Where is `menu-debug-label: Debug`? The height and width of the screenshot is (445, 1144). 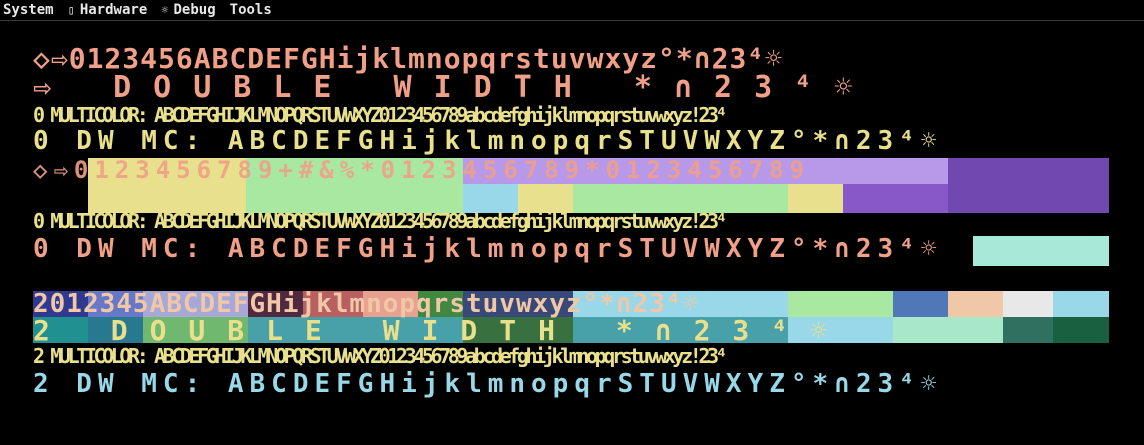 menu-debug-label: Debug is located at coordinates (194, 10).